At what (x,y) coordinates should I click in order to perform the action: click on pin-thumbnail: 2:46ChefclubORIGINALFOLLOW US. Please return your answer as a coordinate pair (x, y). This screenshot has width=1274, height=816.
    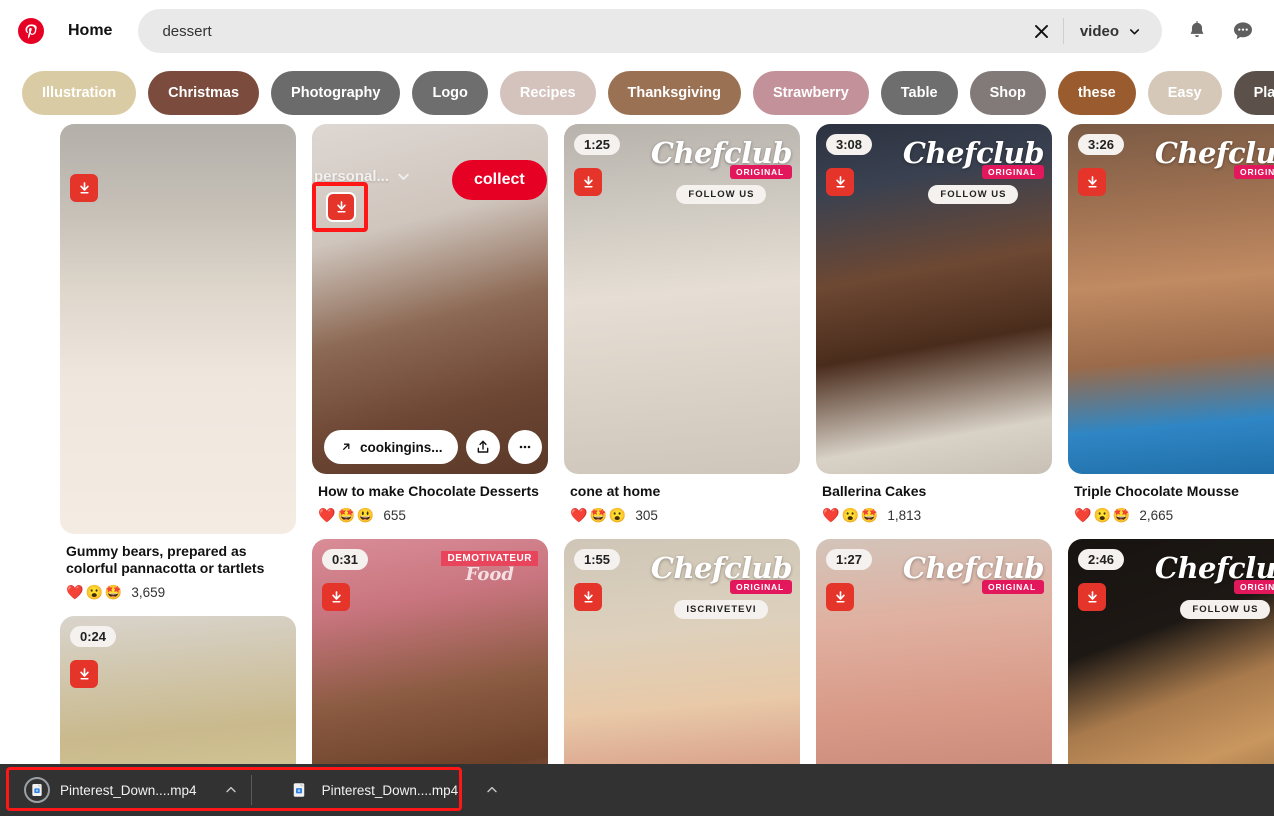
    Looking at the image, I should click on (1171, 656).